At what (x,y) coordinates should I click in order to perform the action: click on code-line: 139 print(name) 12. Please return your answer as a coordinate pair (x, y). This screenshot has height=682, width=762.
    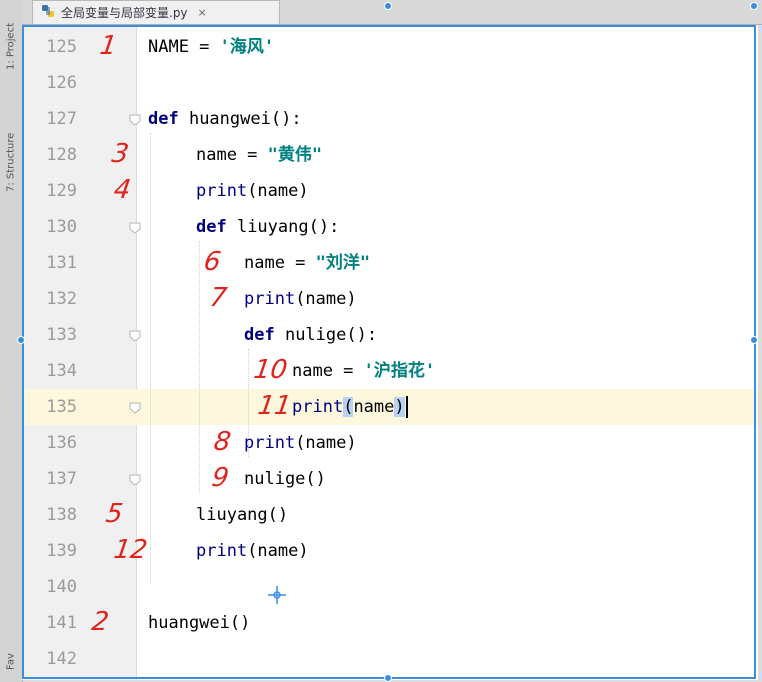
    Looking at the image, I should click on (390, 551).